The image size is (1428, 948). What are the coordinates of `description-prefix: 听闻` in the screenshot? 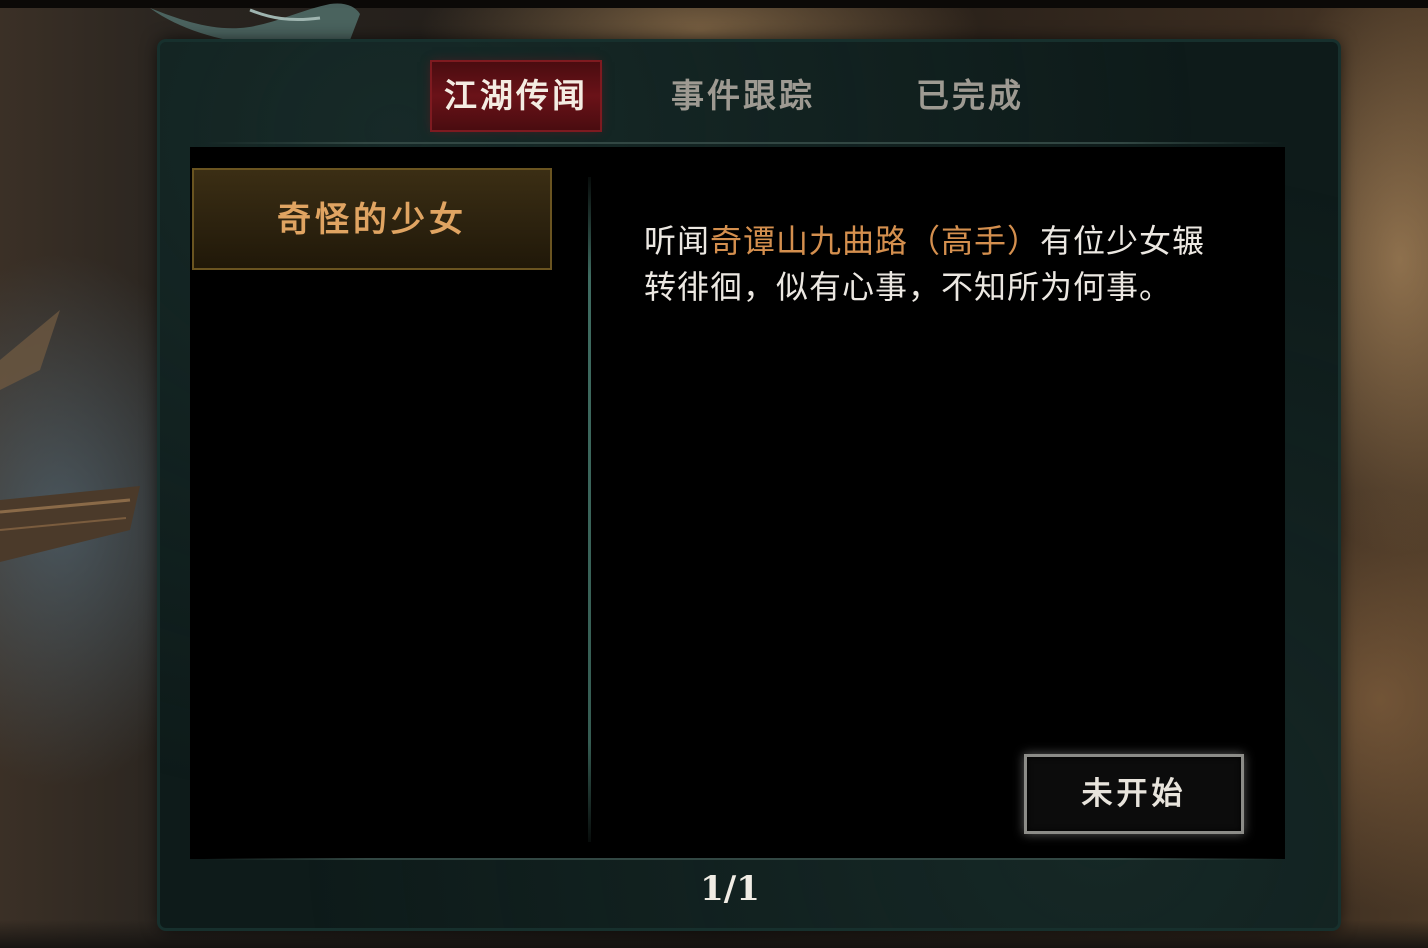 It's located at (677, 241).